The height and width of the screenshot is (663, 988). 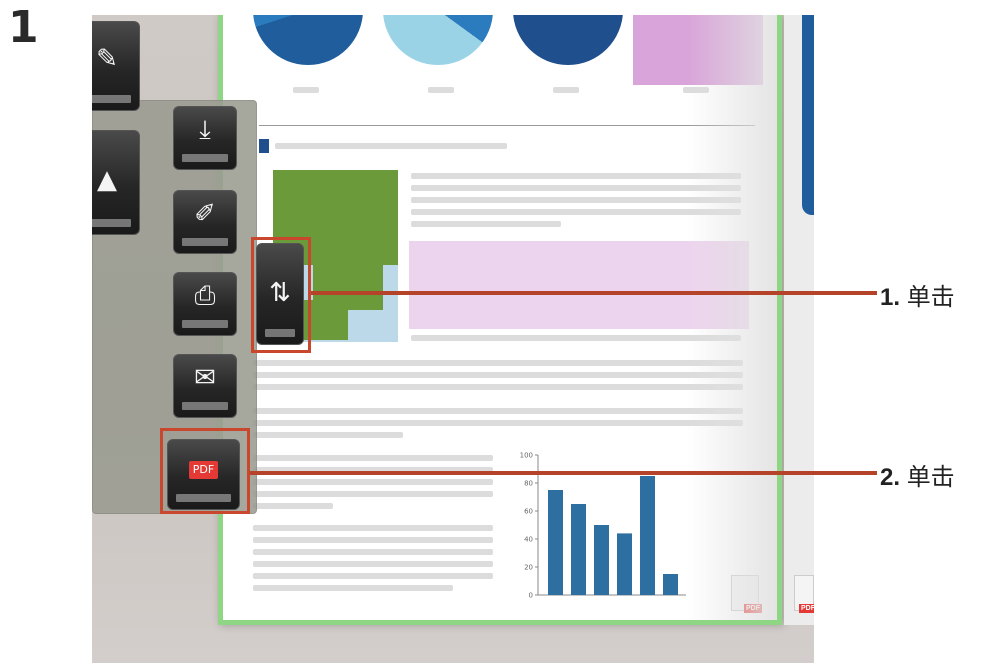 I want to click on printer-icon: ⎙, so click(x=205, y=296).